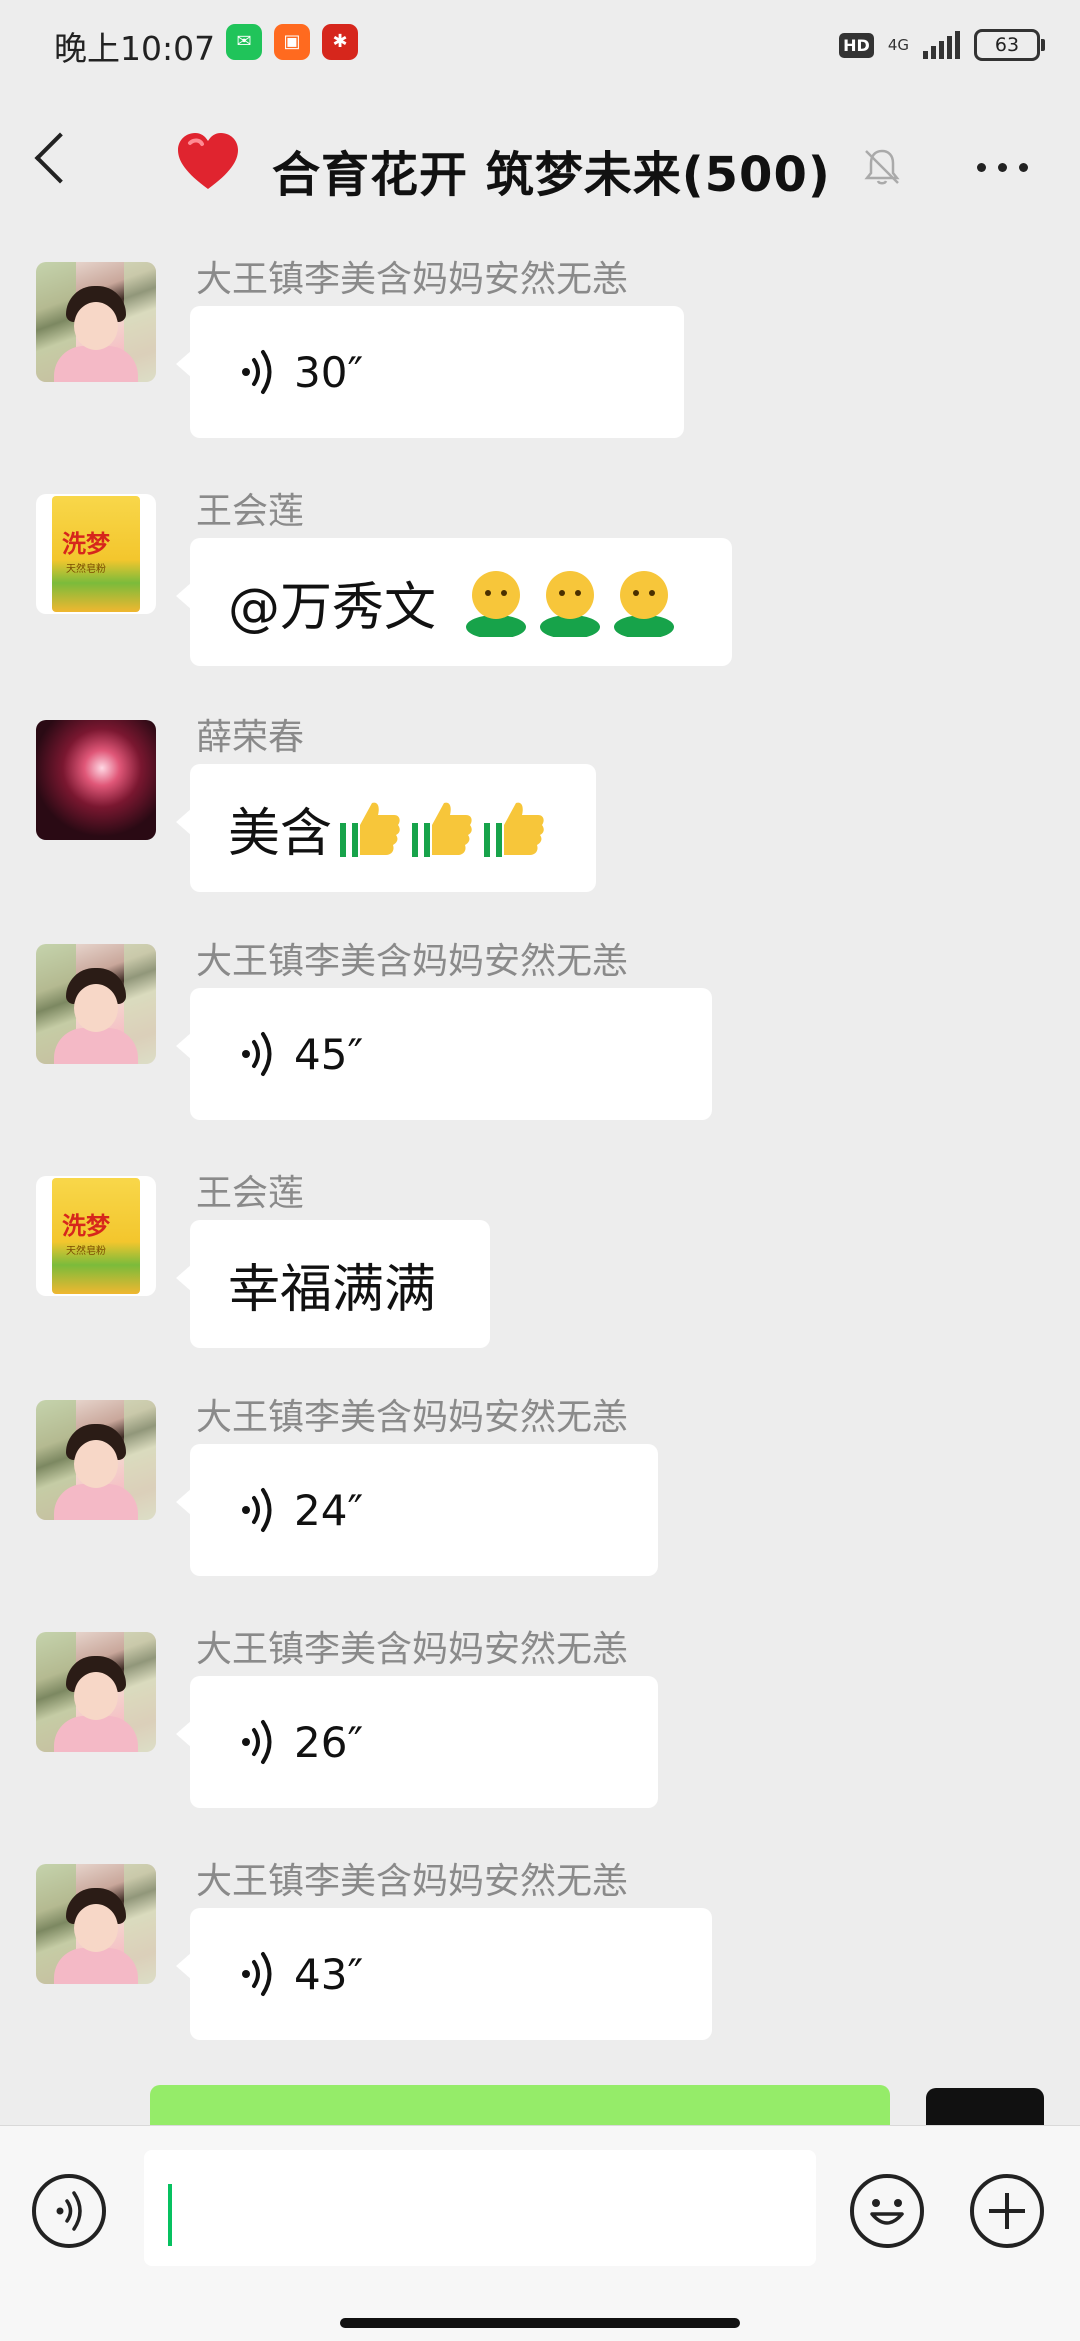  What do you see at coordinates (329, 1054) in the screenshot?
I see `voice-duration: 45″` at bounding box center [329, 1054].